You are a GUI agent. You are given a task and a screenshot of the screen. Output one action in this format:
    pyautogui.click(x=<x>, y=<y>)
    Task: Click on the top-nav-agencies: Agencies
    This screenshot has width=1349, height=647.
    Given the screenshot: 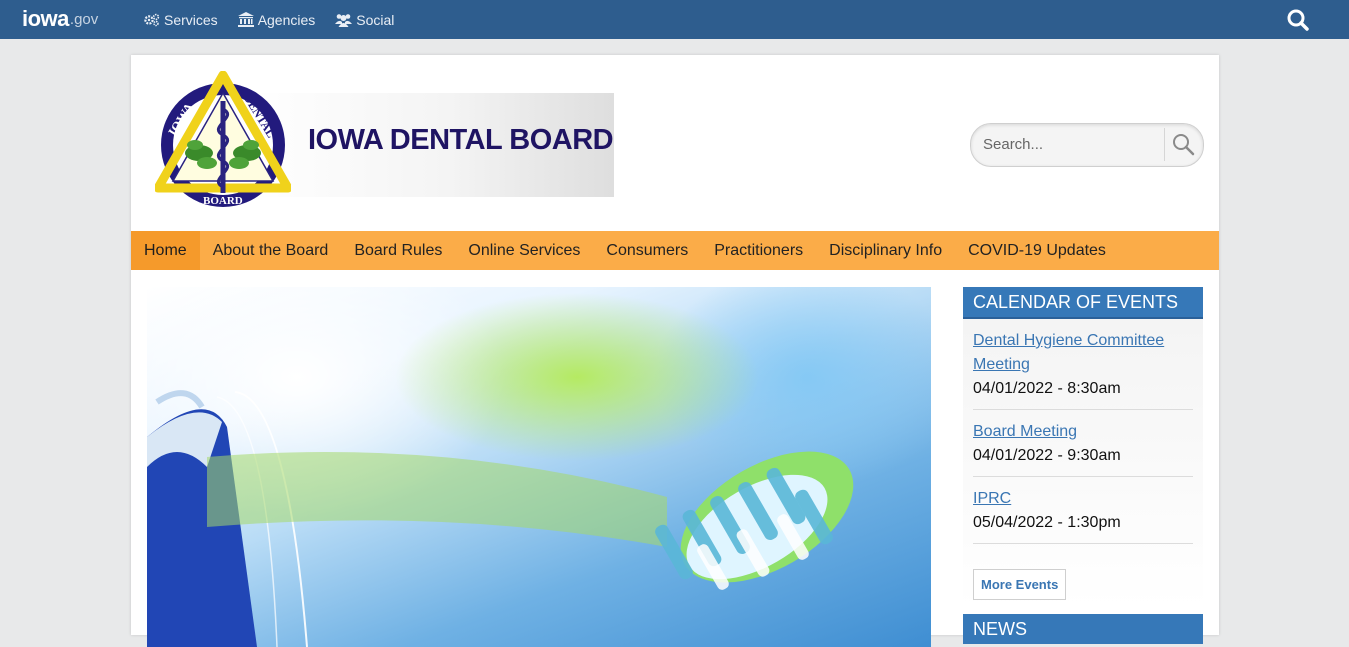 What is the action you would take?
    pyautogui.click(x=276, y=19)
    